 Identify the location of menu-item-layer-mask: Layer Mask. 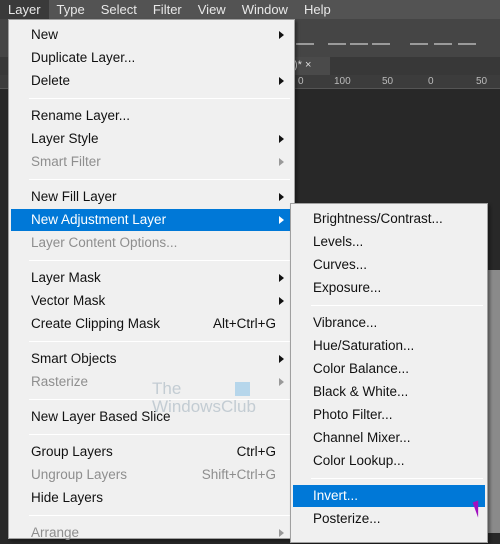
(151, 278).